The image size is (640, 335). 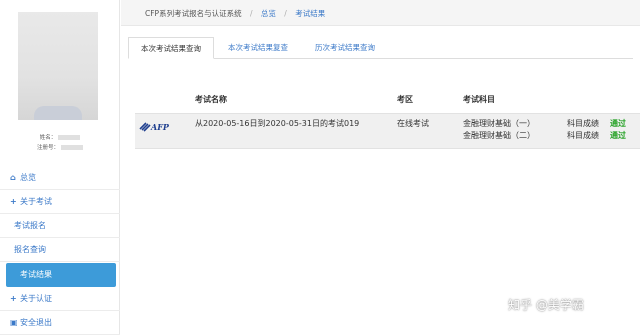 What do you see at coordinates (499, 135) in the screenshot?
I see `subject-name-2: 金融理财基础（二）` at bounding box center [499, 135].